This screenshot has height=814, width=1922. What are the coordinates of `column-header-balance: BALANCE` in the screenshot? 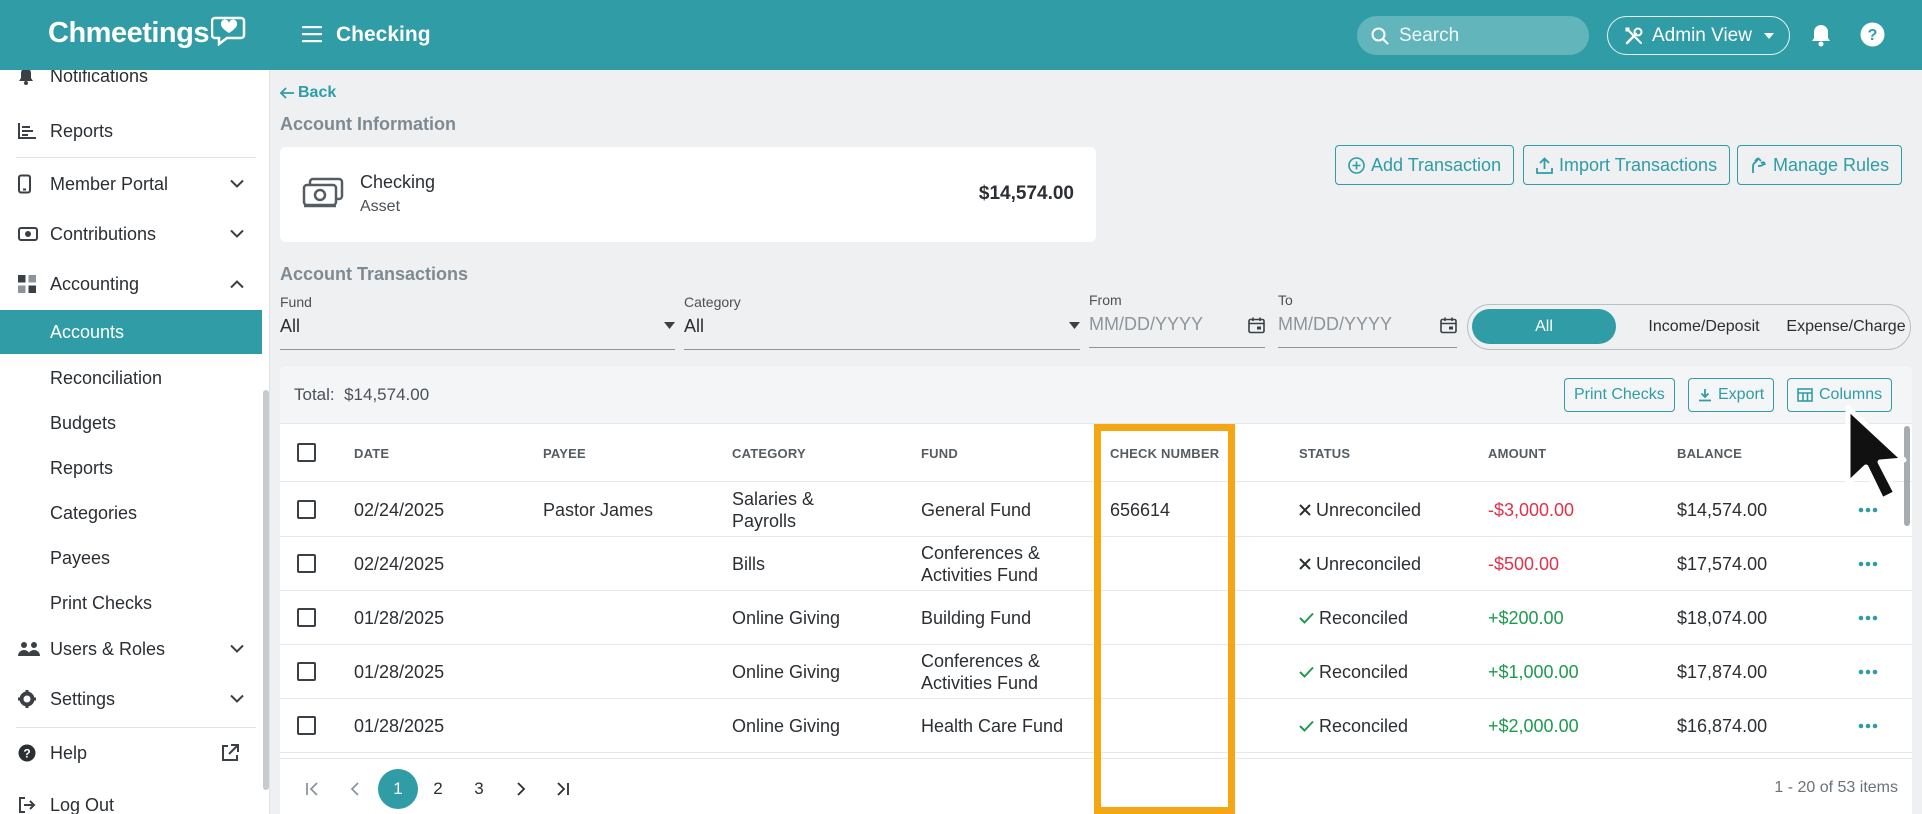 It's located at (1709, 453).